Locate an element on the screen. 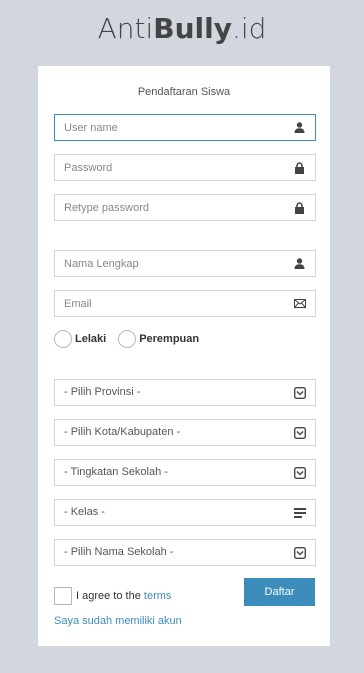  username-input is located at coordinates (167, 127).